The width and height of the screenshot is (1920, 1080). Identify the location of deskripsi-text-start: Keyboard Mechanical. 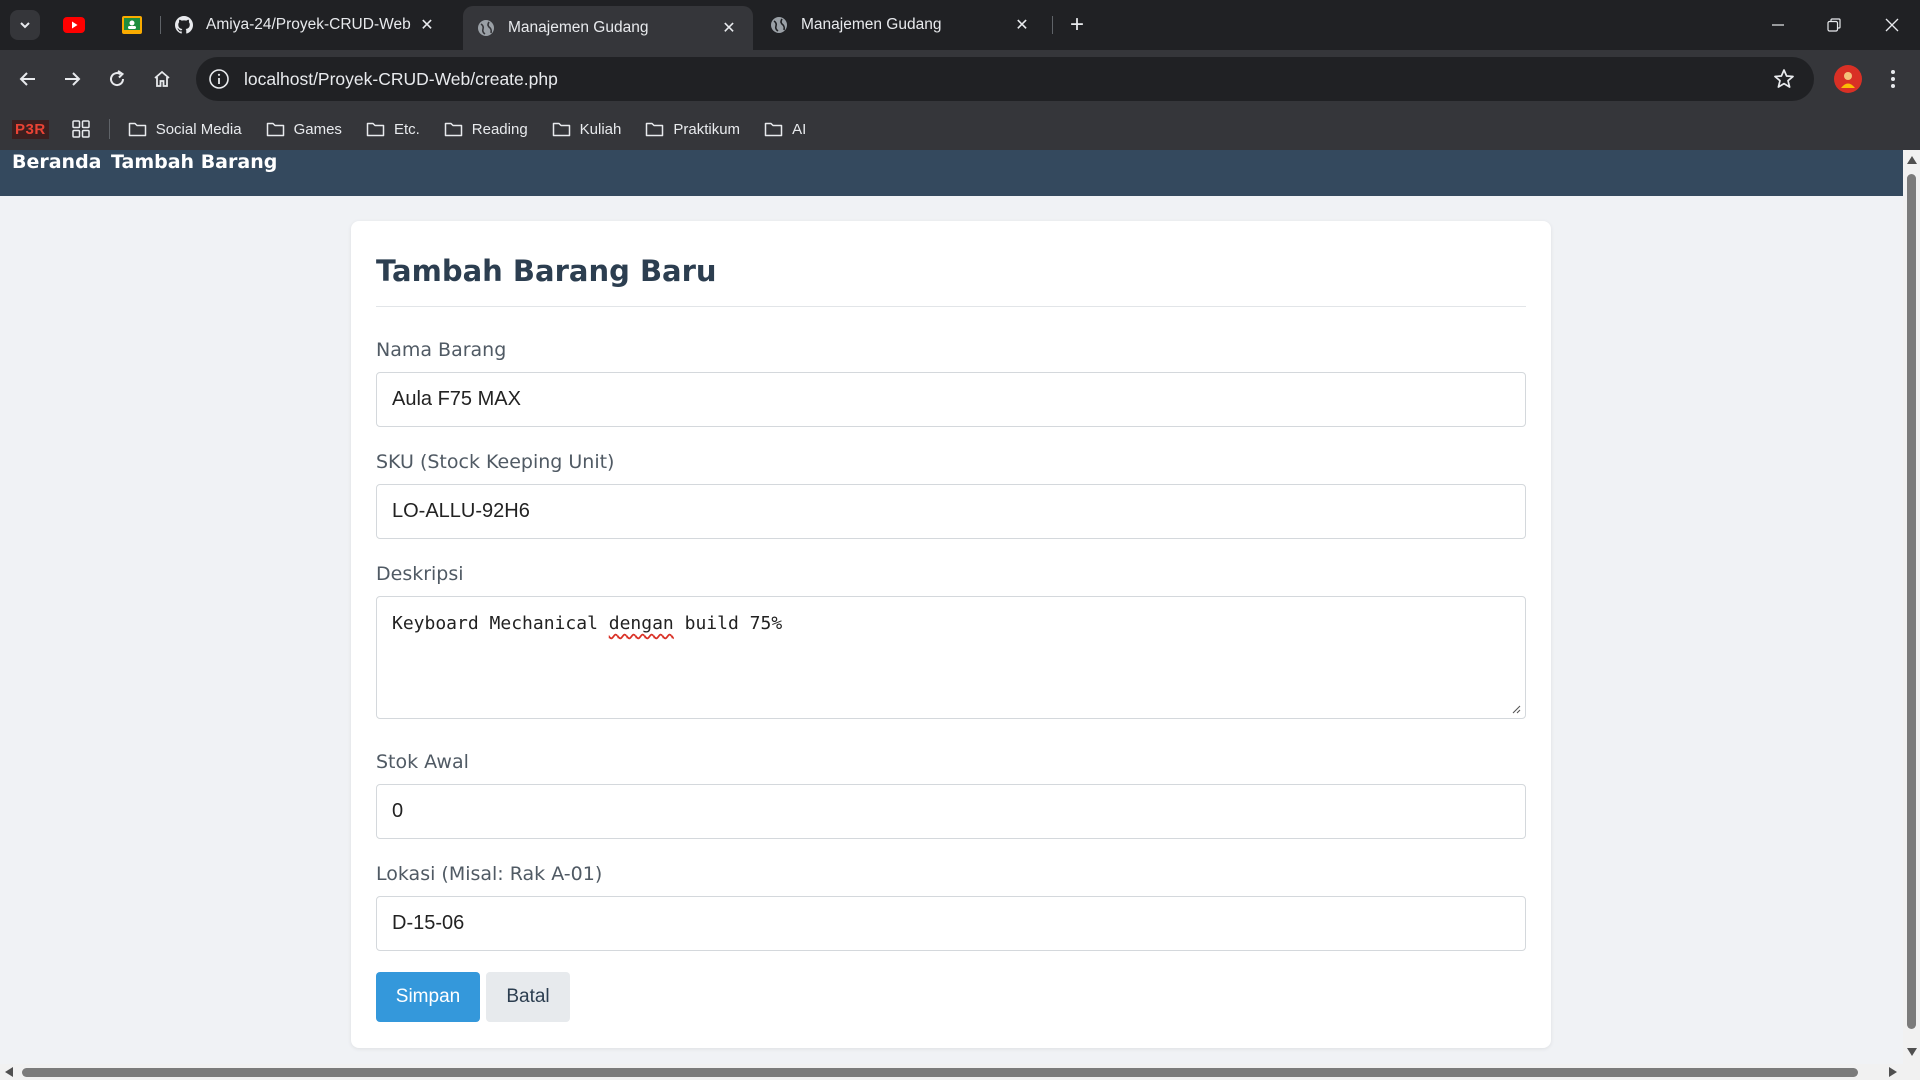
(500, 623).